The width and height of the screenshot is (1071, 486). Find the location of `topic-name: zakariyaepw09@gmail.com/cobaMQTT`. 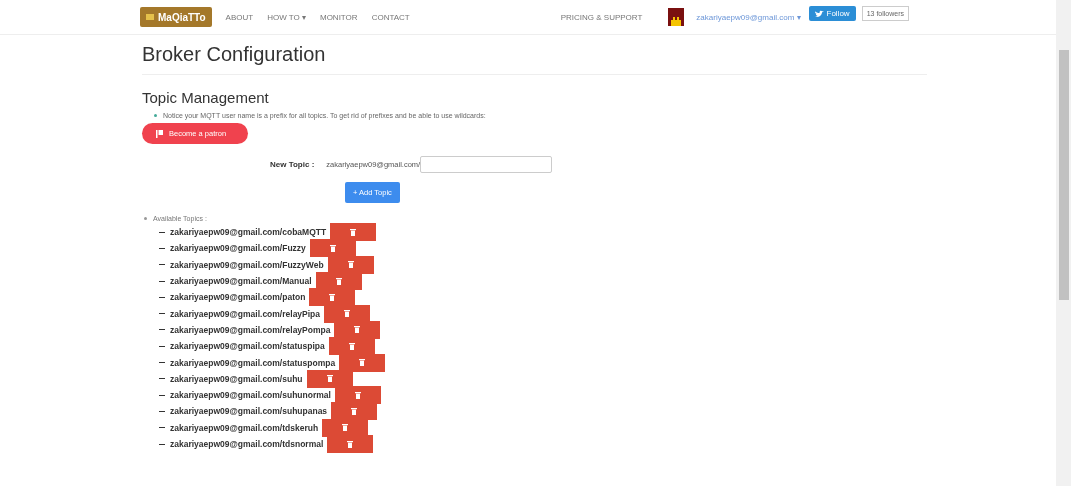

topic-name: zakariyaepw09@gmail.com/cobaMQTT is located at coordinates (248, 232).